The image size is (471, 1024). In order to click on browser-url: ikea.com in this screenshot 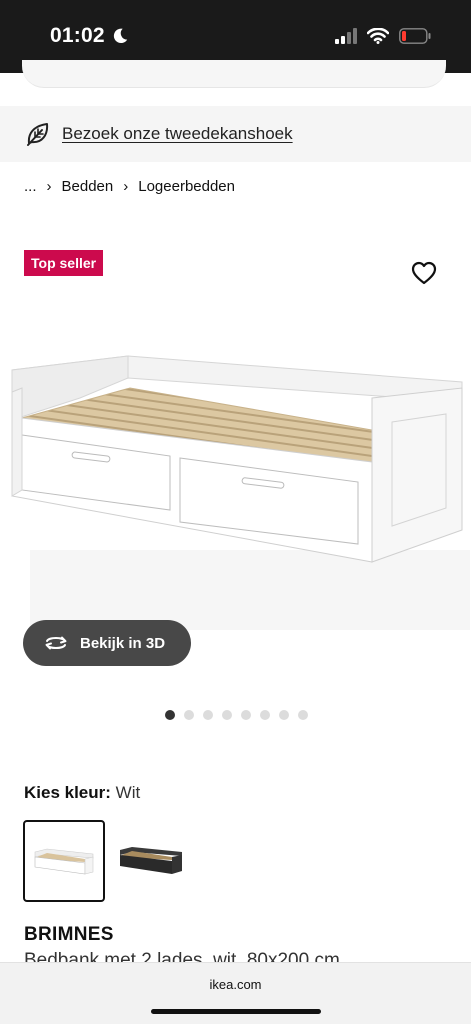, I will do `click(235, 984)`.